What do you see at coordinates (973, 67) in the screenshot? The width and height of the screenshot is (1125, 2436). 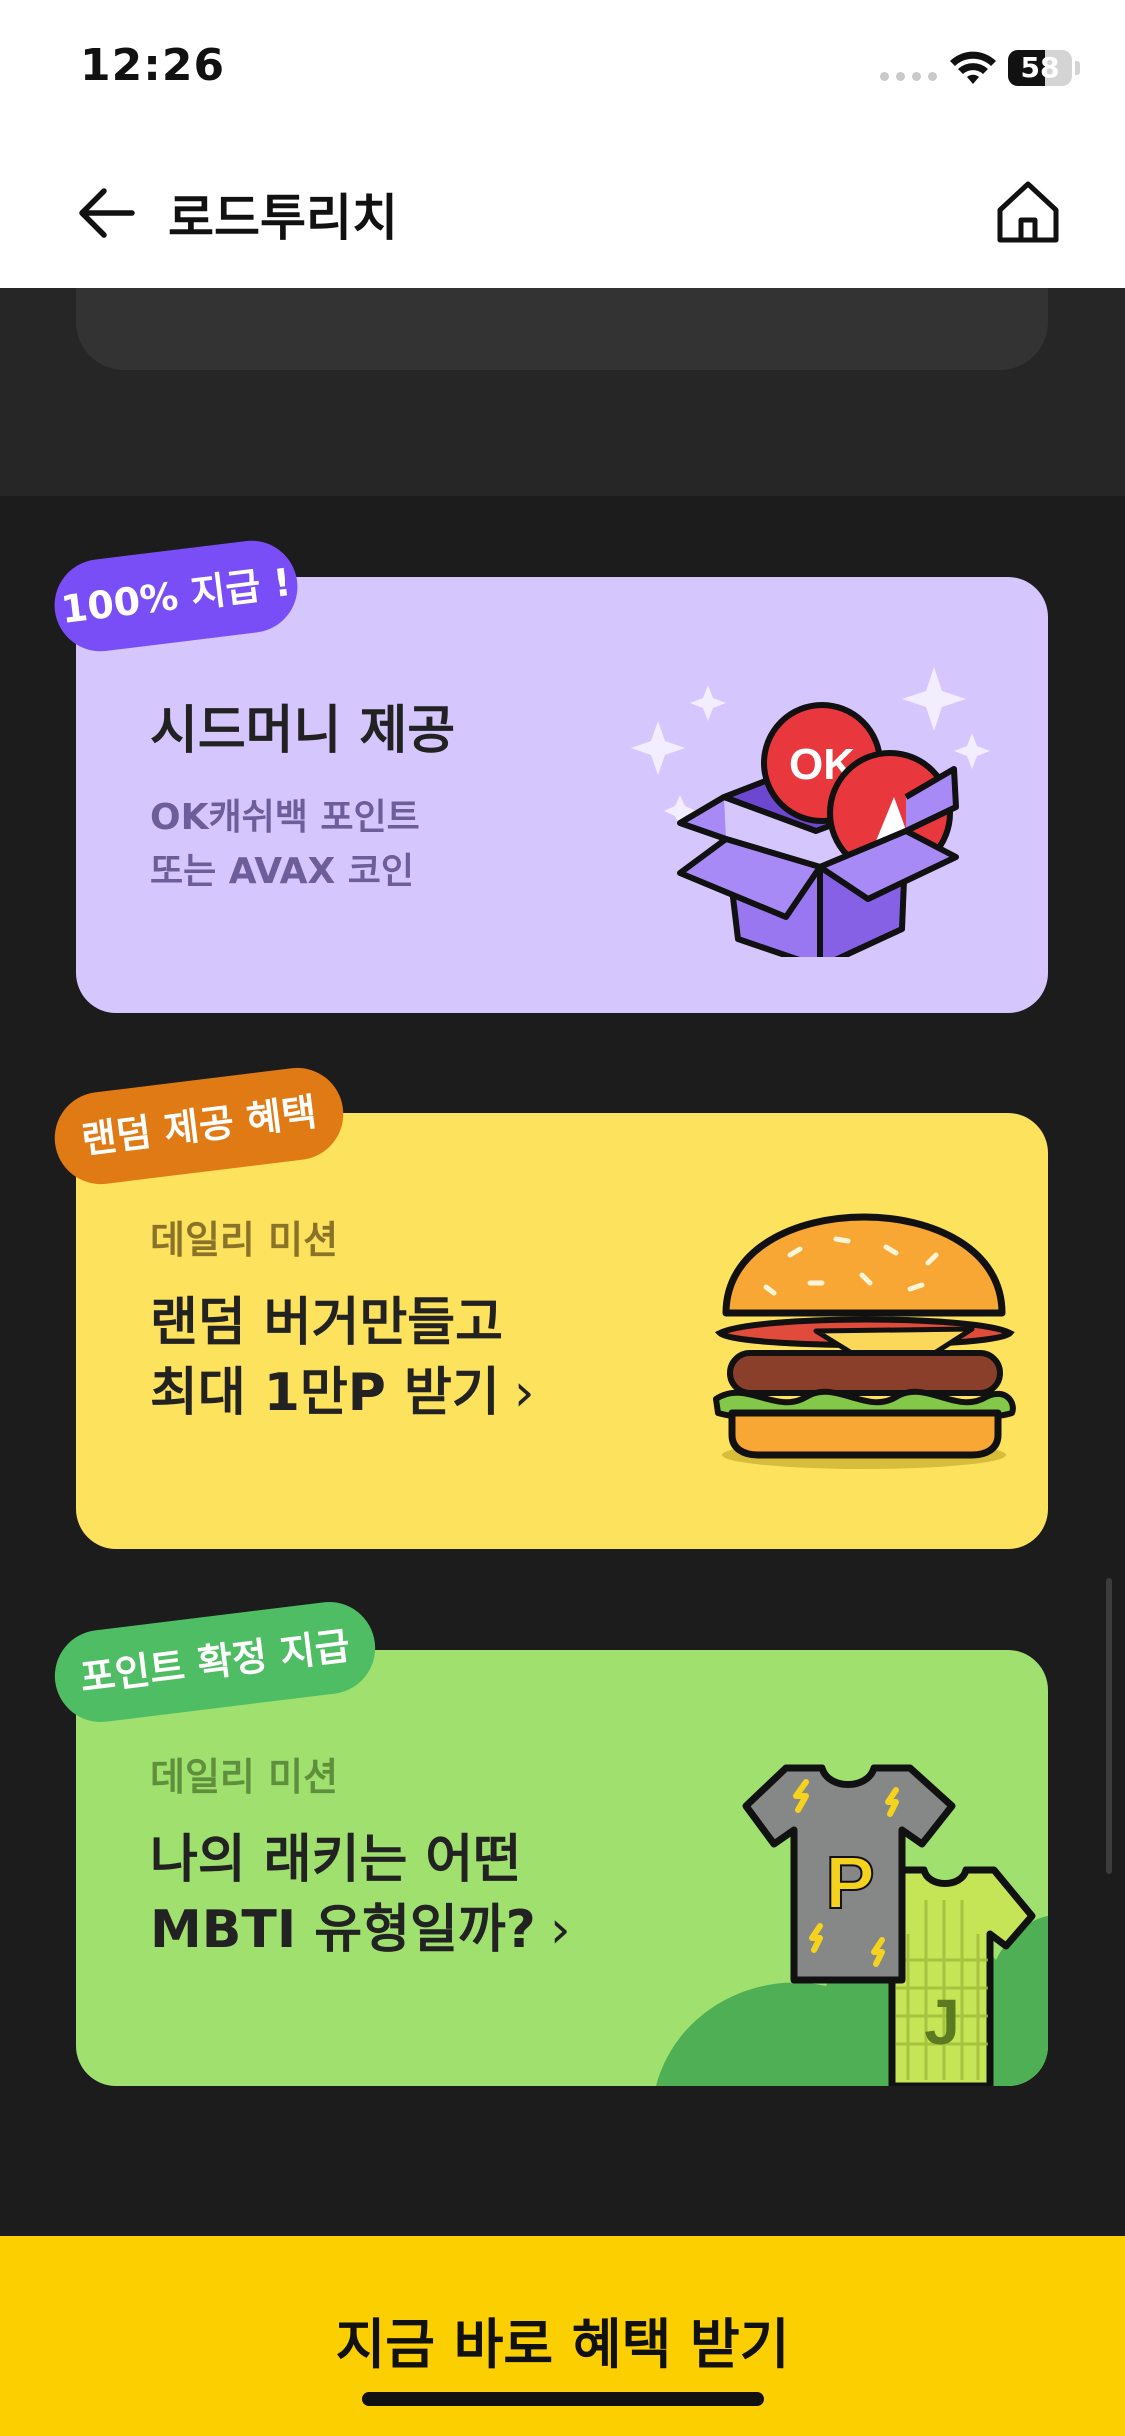 I see `wifi-icon` at bounding box center [973, 67].